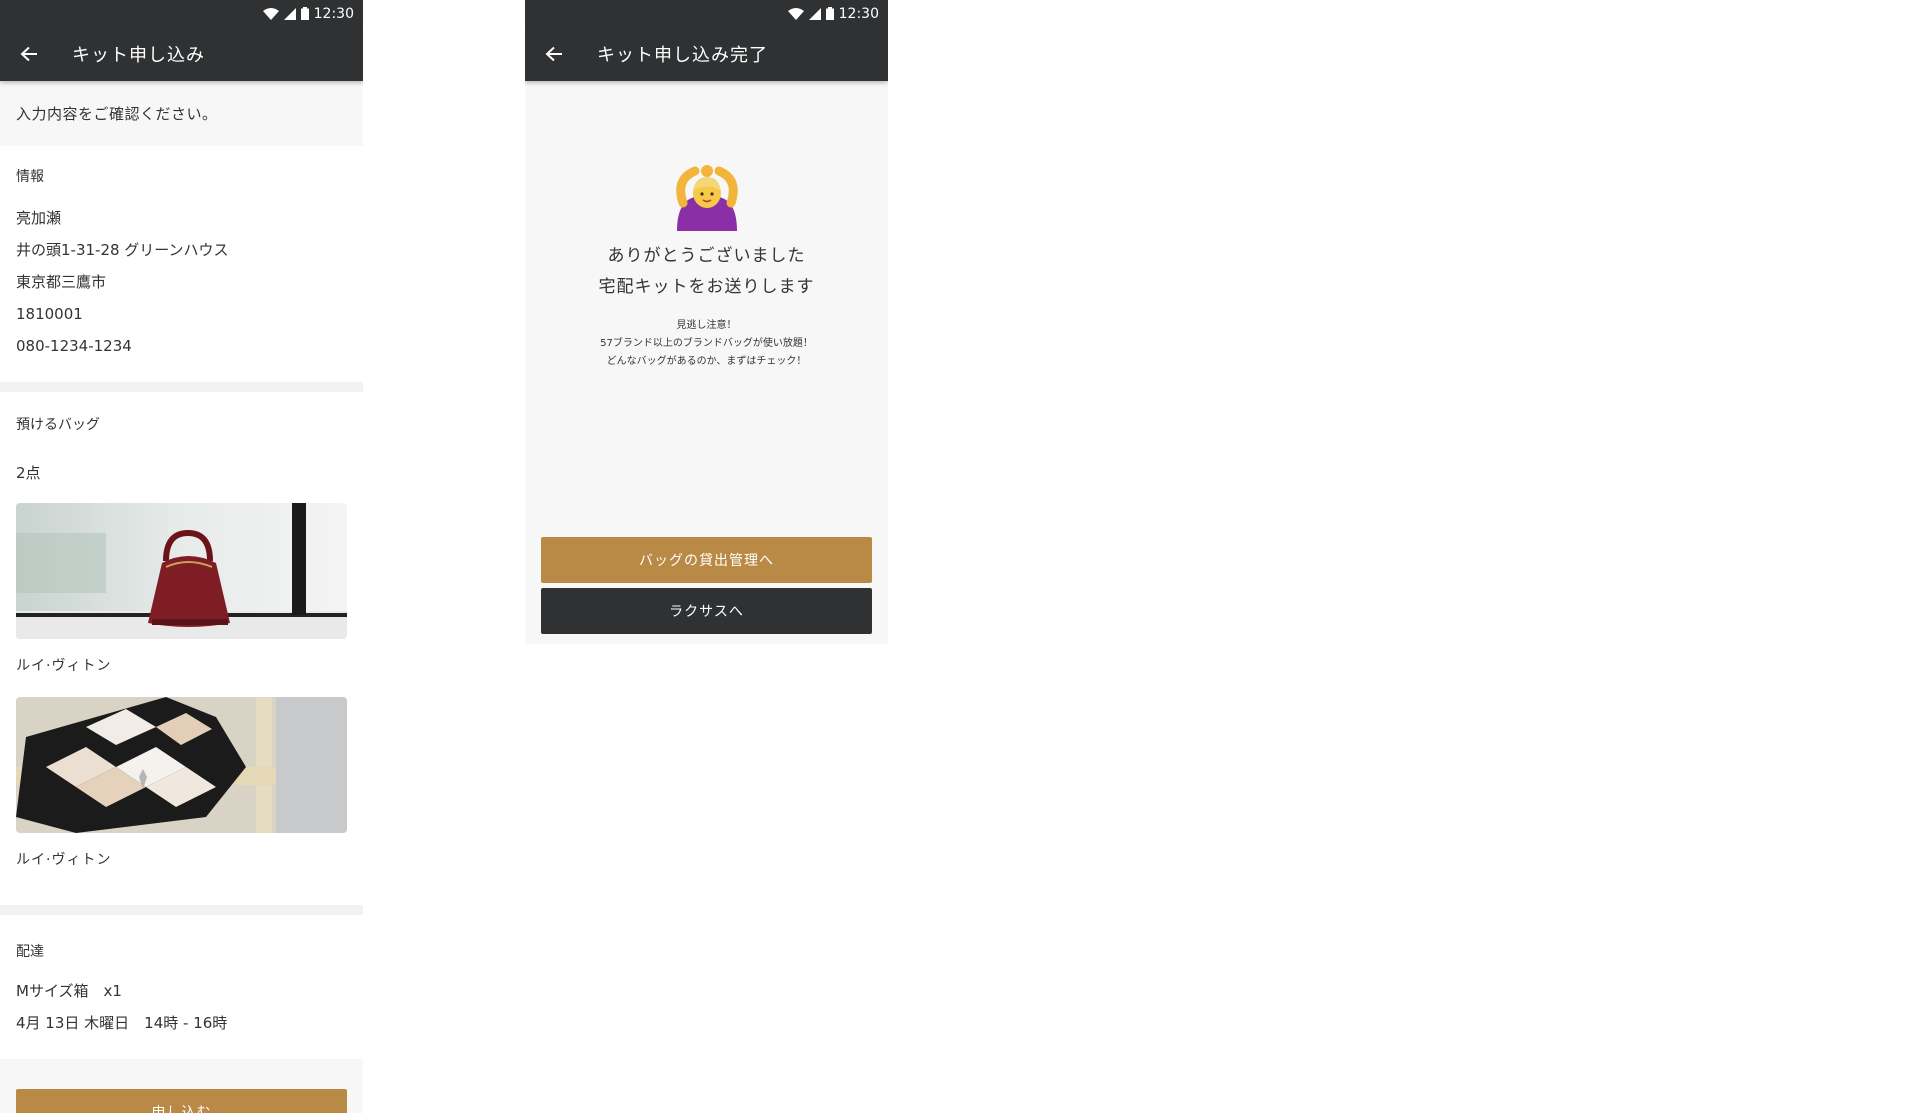  I want to click on notice-line-2: 57ブランド以上のブランドバッグが使い放題！, so click(706, 343).